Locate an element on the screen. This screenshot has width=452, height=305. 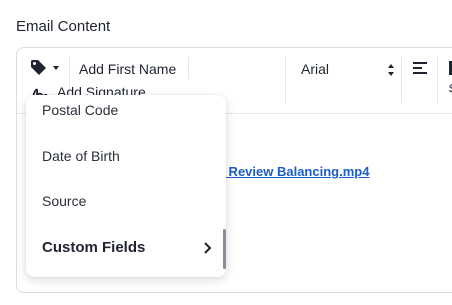
section-title: Email Content is located at coordinates (63, 26).